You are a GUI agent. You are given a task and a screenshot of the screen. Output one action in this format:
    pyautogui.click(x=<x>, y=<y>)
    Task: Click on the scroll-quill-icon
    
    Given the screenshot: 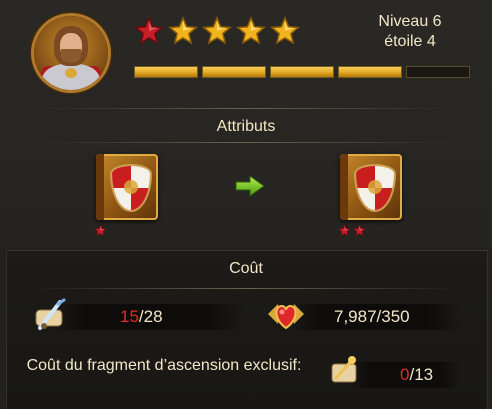 What is the action you would take?
    pyautogui.click(x=50, y=316)
    